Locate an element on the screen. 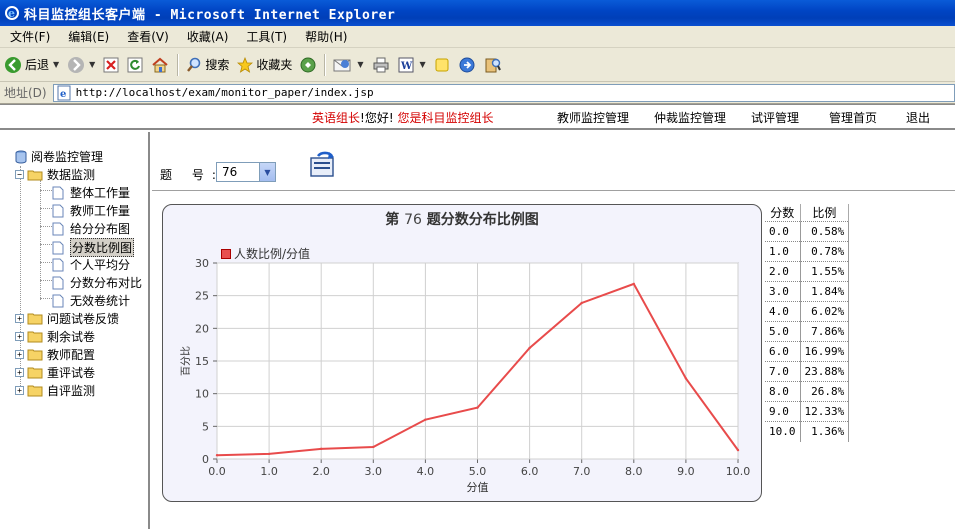  menu-bar: 文件(F) 编辑(E) 查看(V) 收藏(A) 工具(T) 帮助(H) is located at coordinates (477, 37).